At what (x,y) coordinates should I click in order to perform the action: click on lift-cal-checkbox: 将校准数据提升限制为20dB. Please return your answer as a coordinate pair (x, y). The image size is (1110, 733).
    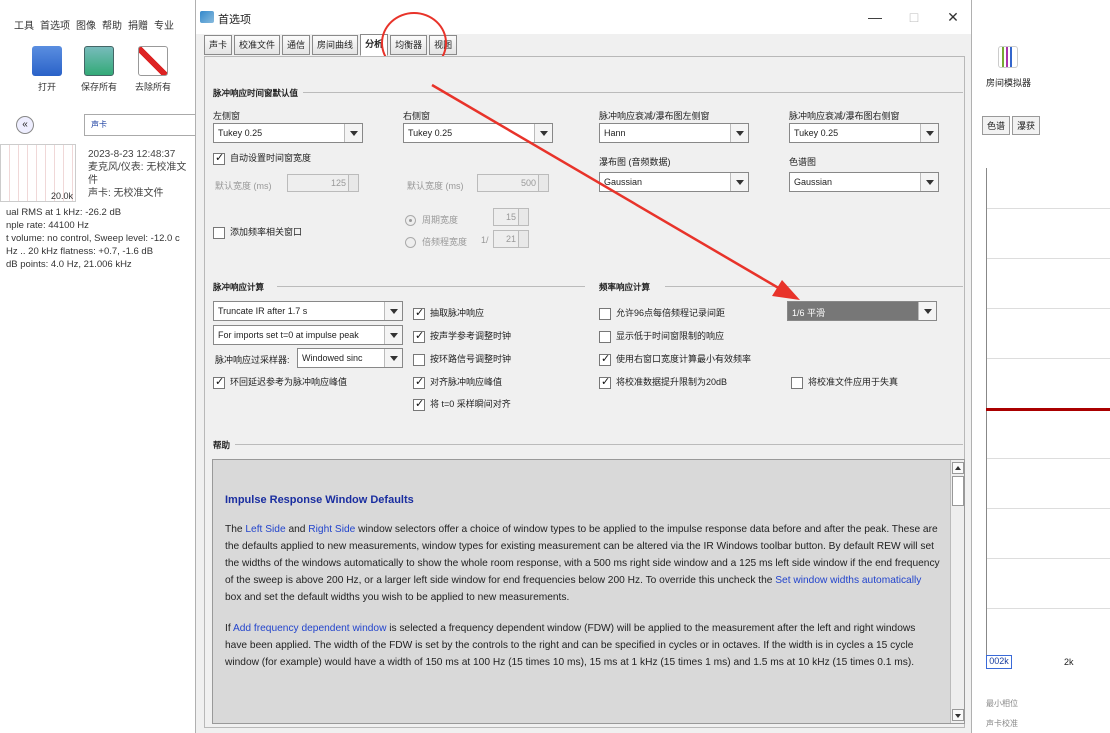
    Looking at the image, I should click on (663, 382).